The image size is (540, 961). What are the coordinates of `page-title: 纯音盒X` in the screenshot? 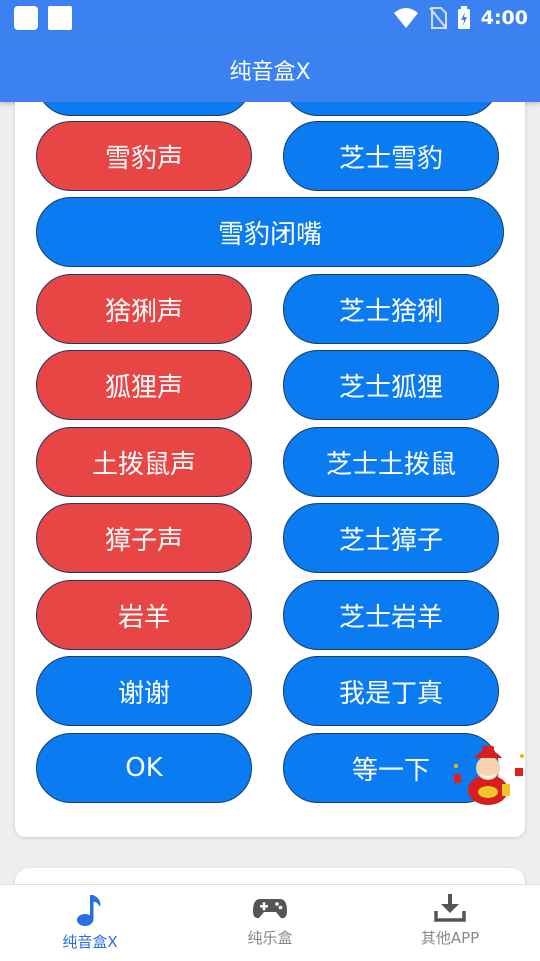 It's located at (270, 72).